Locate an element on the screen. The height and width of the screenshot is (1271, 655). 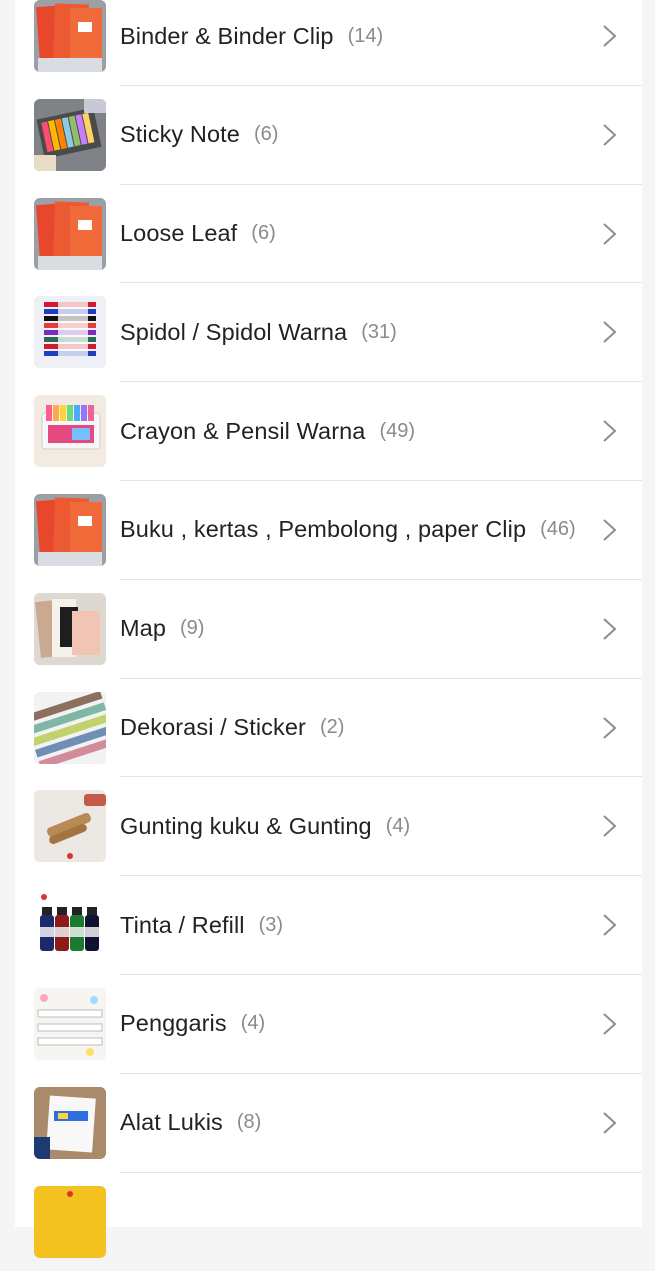
category-text: Alat Lukis (8) is located at coordinates (190, 1123).